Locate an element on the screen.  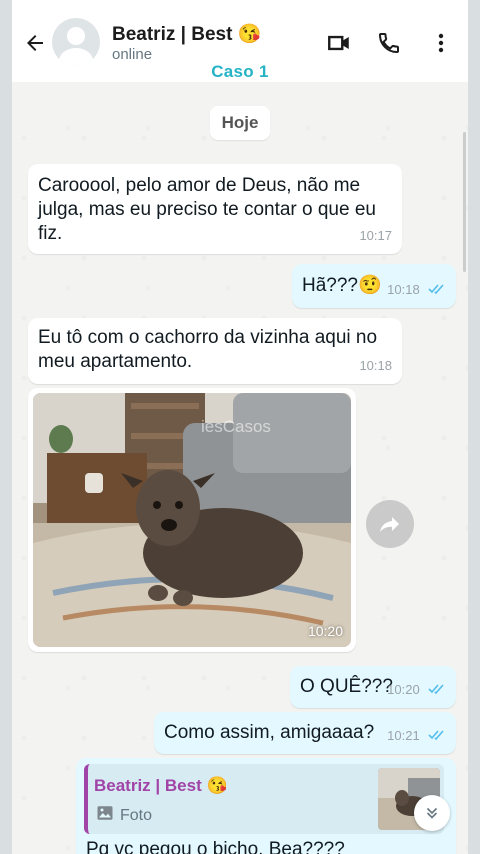
avatar is located at coordinates (76, 42).